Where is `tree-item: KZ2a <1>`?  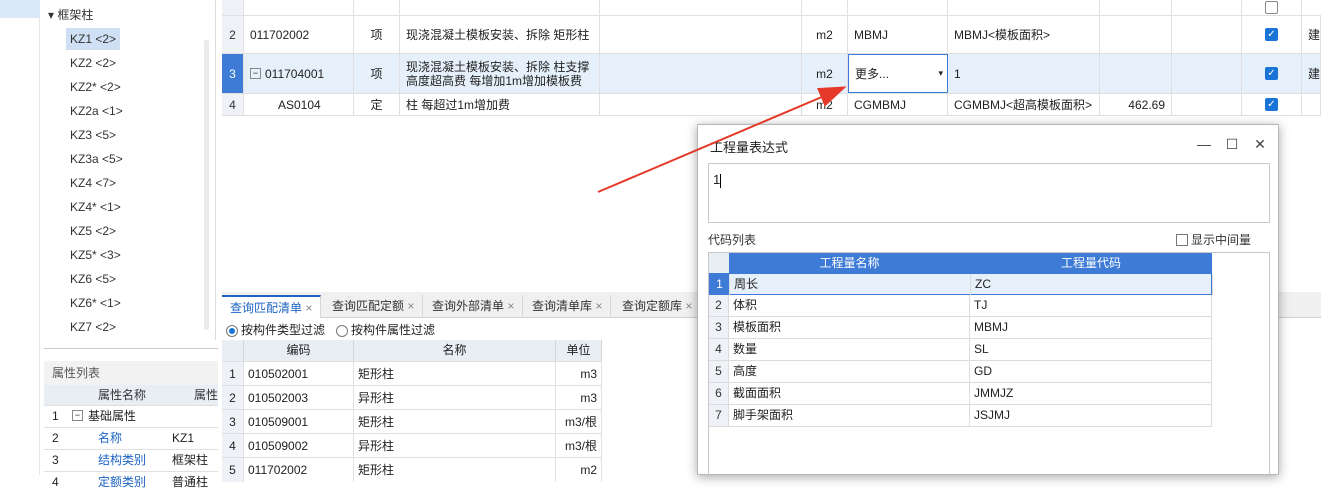 tree-item: KZ2a <1> is located at coordinates (96, 111).